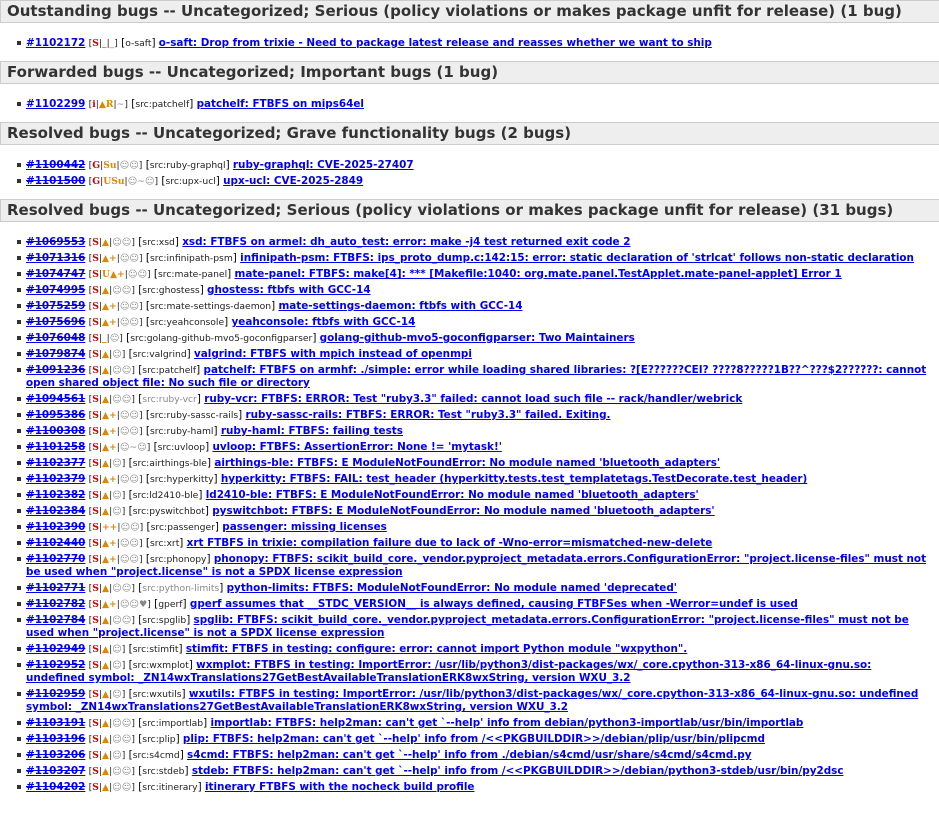  What do you see at coordinates (170, 604) in the screenshot?
I see `package-name: gperf` at bounding box center [170, 604].